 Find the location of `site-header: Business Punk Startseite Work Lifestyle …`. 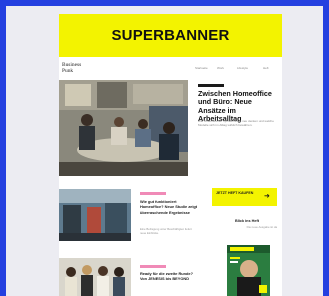

site-header: Business Punk Startseite Work Lifestyle … is located at coordinates (170, 68).